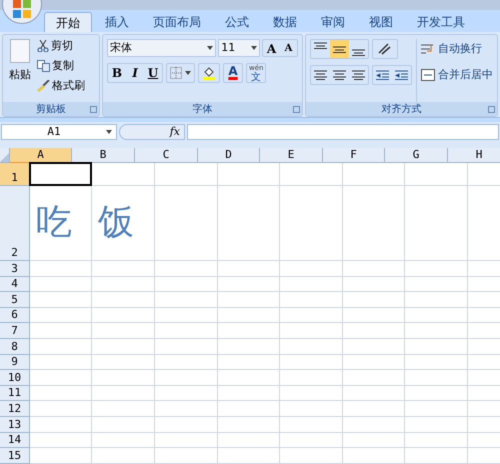 Image resolution: width=500 pixels, height=464 pixels. What do you see at coordinates (15, 223) in the screenshot?
I see `row-header: 2` at bounding box center [15, 223].